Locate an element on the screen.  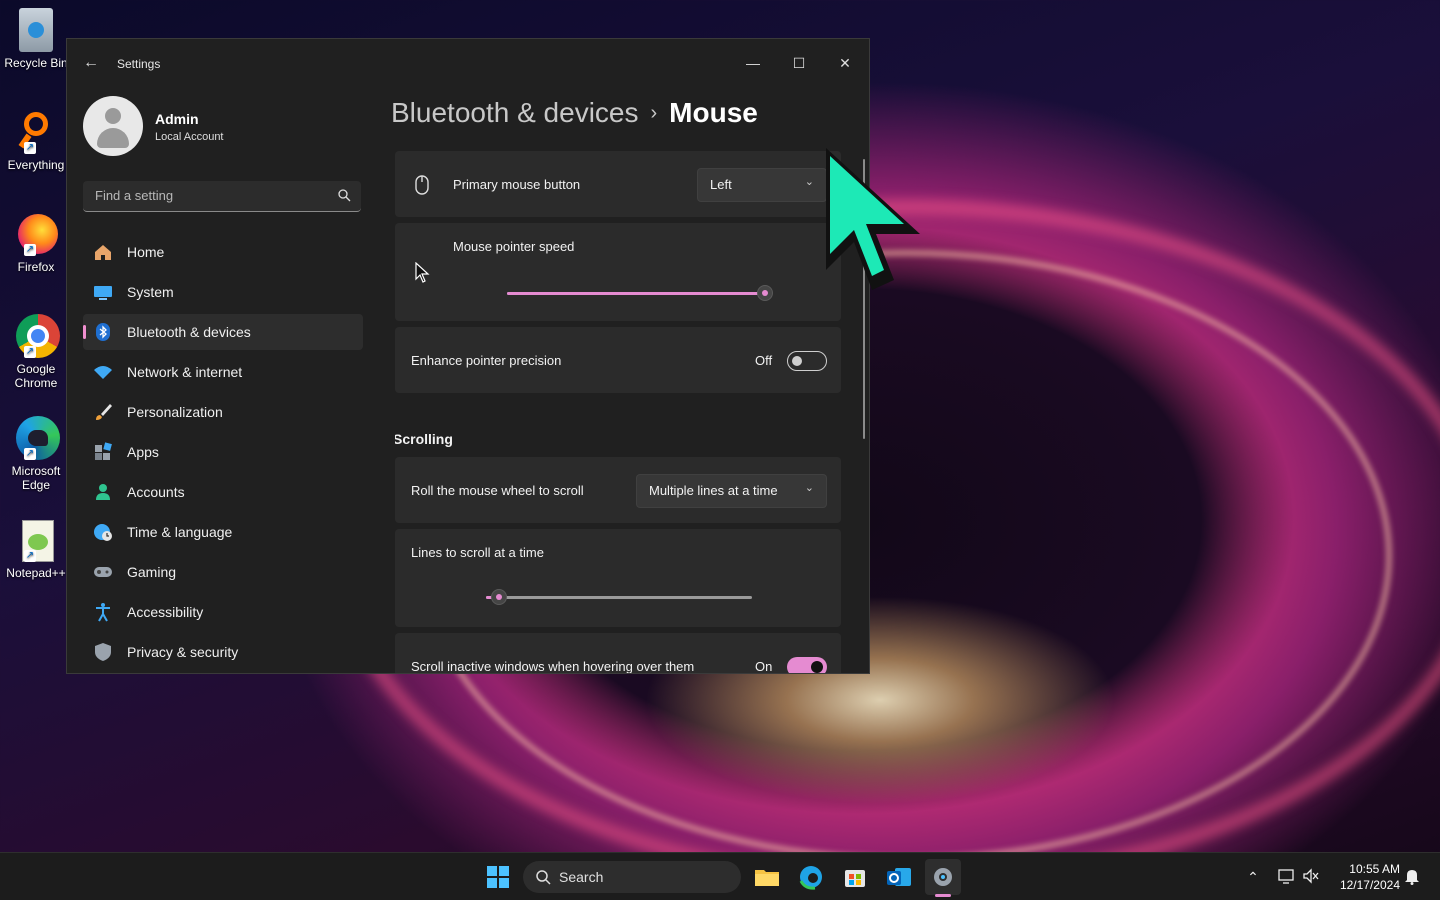
profile-account-type: Local Account is located at coordinates (189, 137).